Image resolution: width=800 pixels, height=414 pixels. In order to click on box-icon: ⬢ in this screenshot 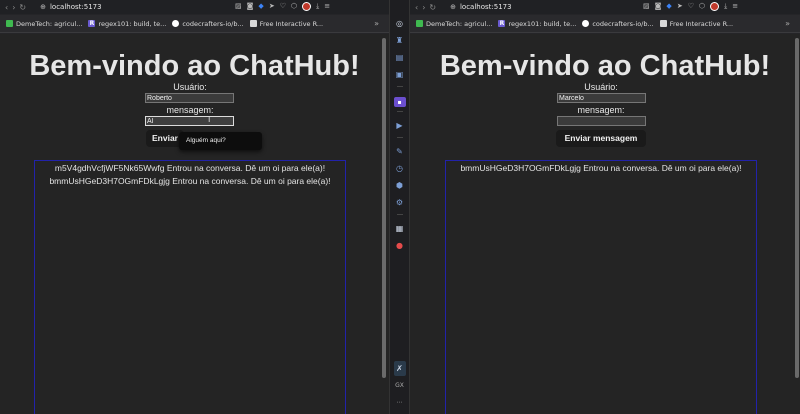, I will do `click(400, 185)`.